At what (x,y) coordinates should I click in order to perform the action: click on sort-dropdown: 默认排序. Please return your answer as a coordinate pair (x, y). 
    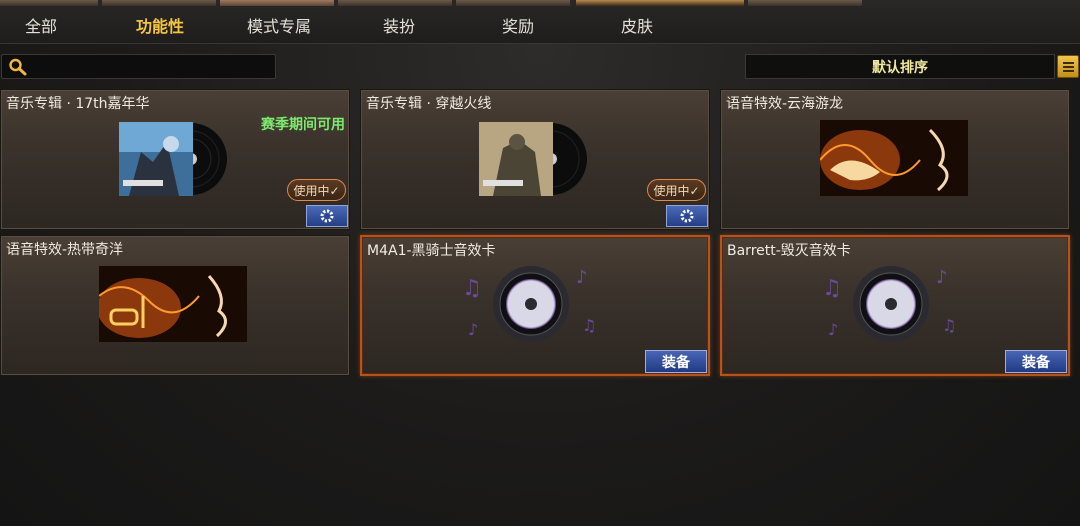
    Looking at the image, I should click on (900, 66).